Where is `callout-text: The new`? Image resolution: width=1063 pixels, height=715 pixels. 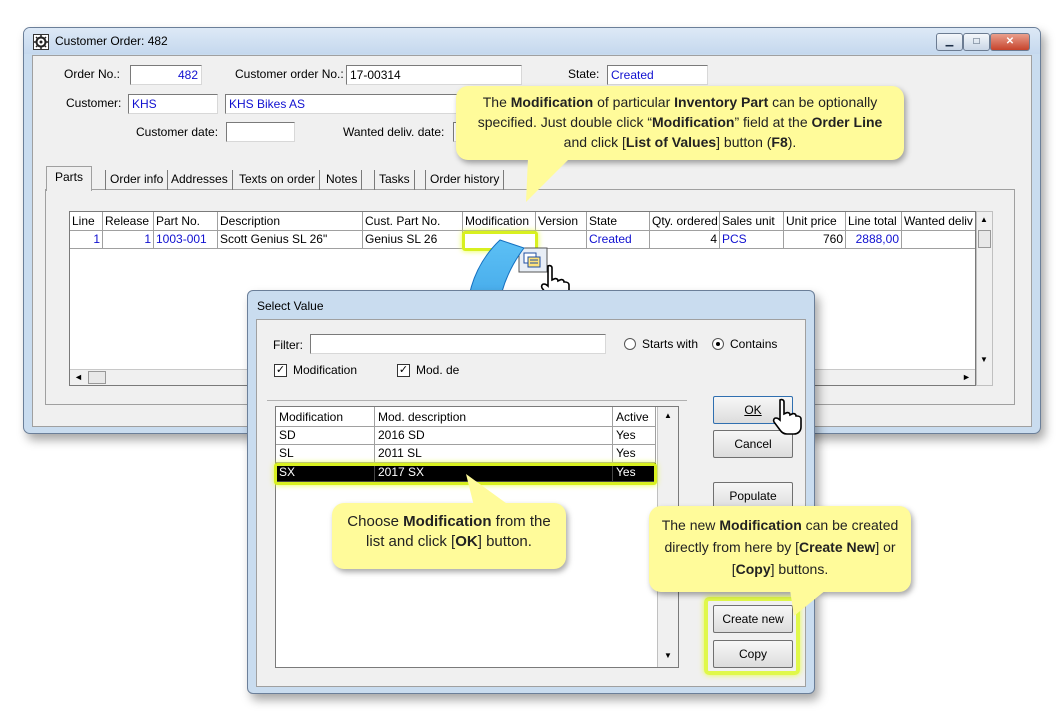 callout-text: The new is located at coordinates (690, 525).